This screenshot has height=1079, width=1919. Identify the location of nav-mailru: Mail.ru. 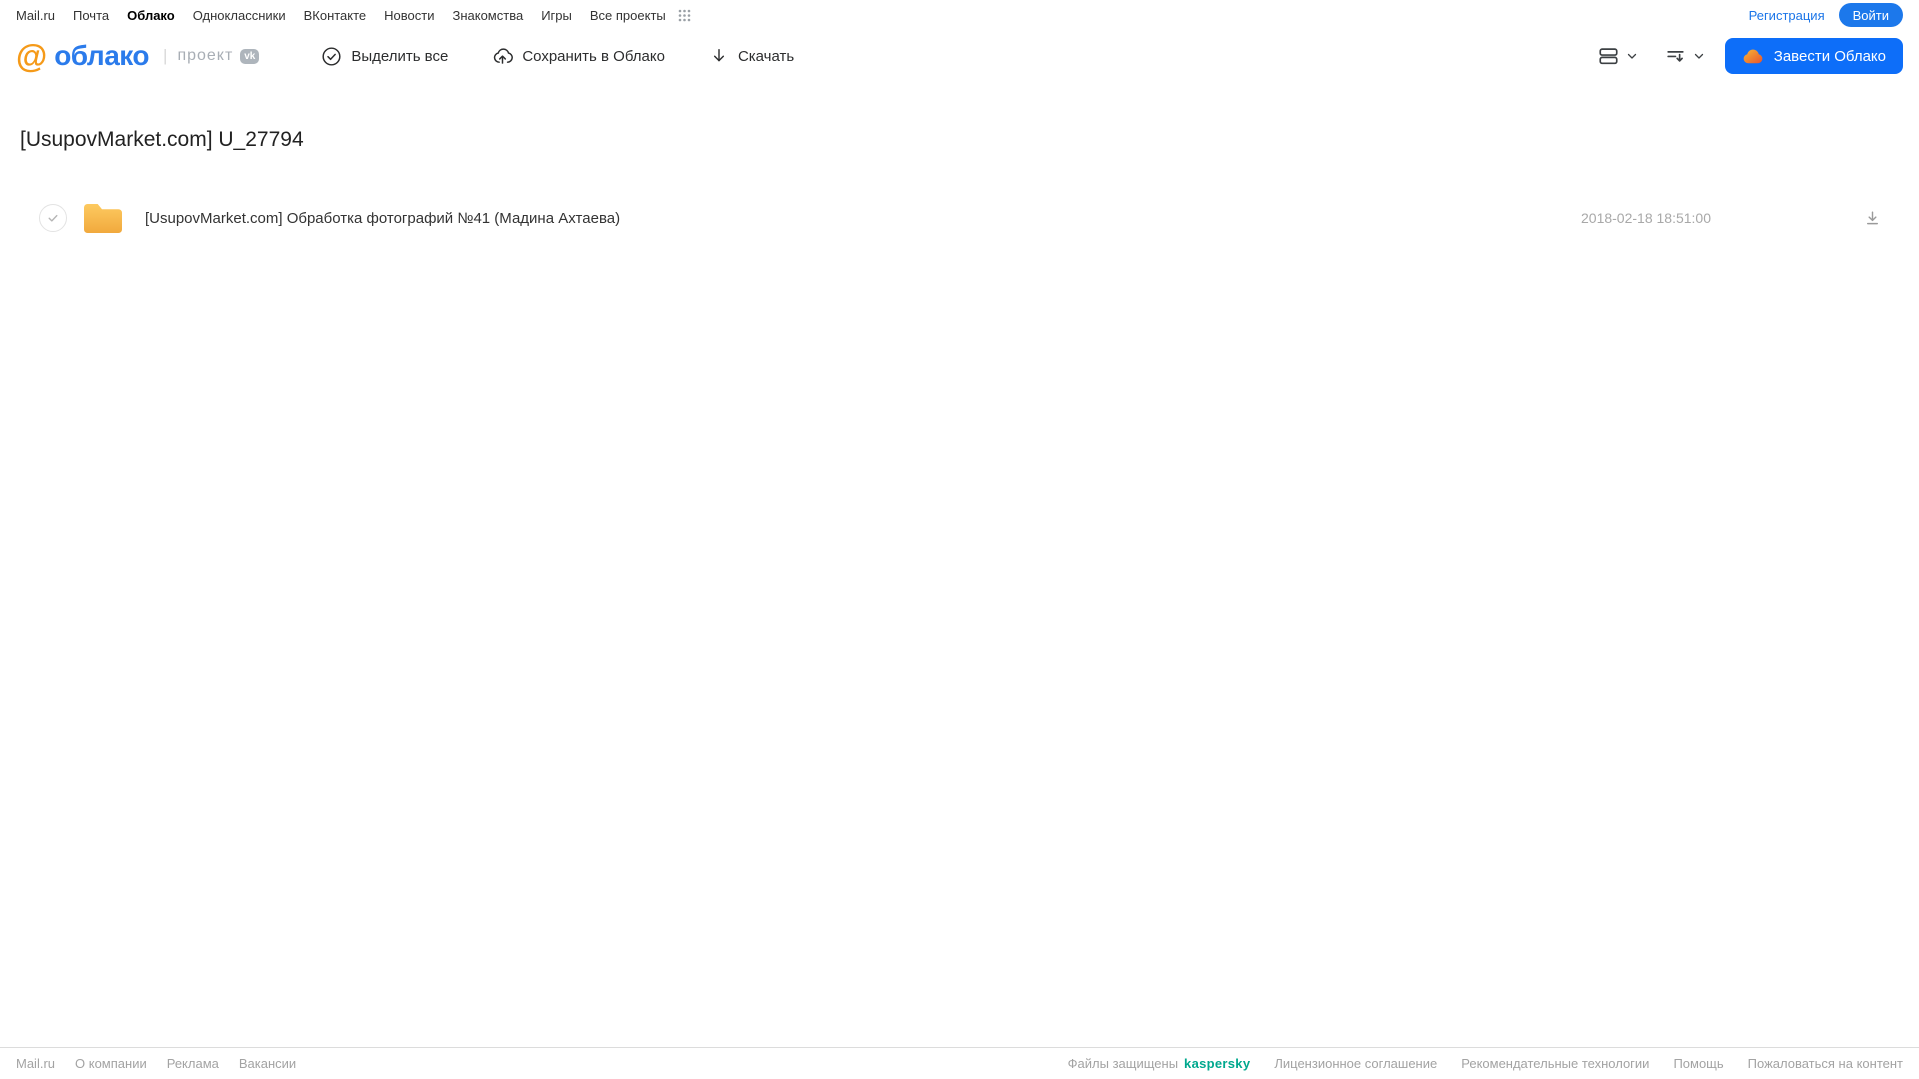
(35, 15).